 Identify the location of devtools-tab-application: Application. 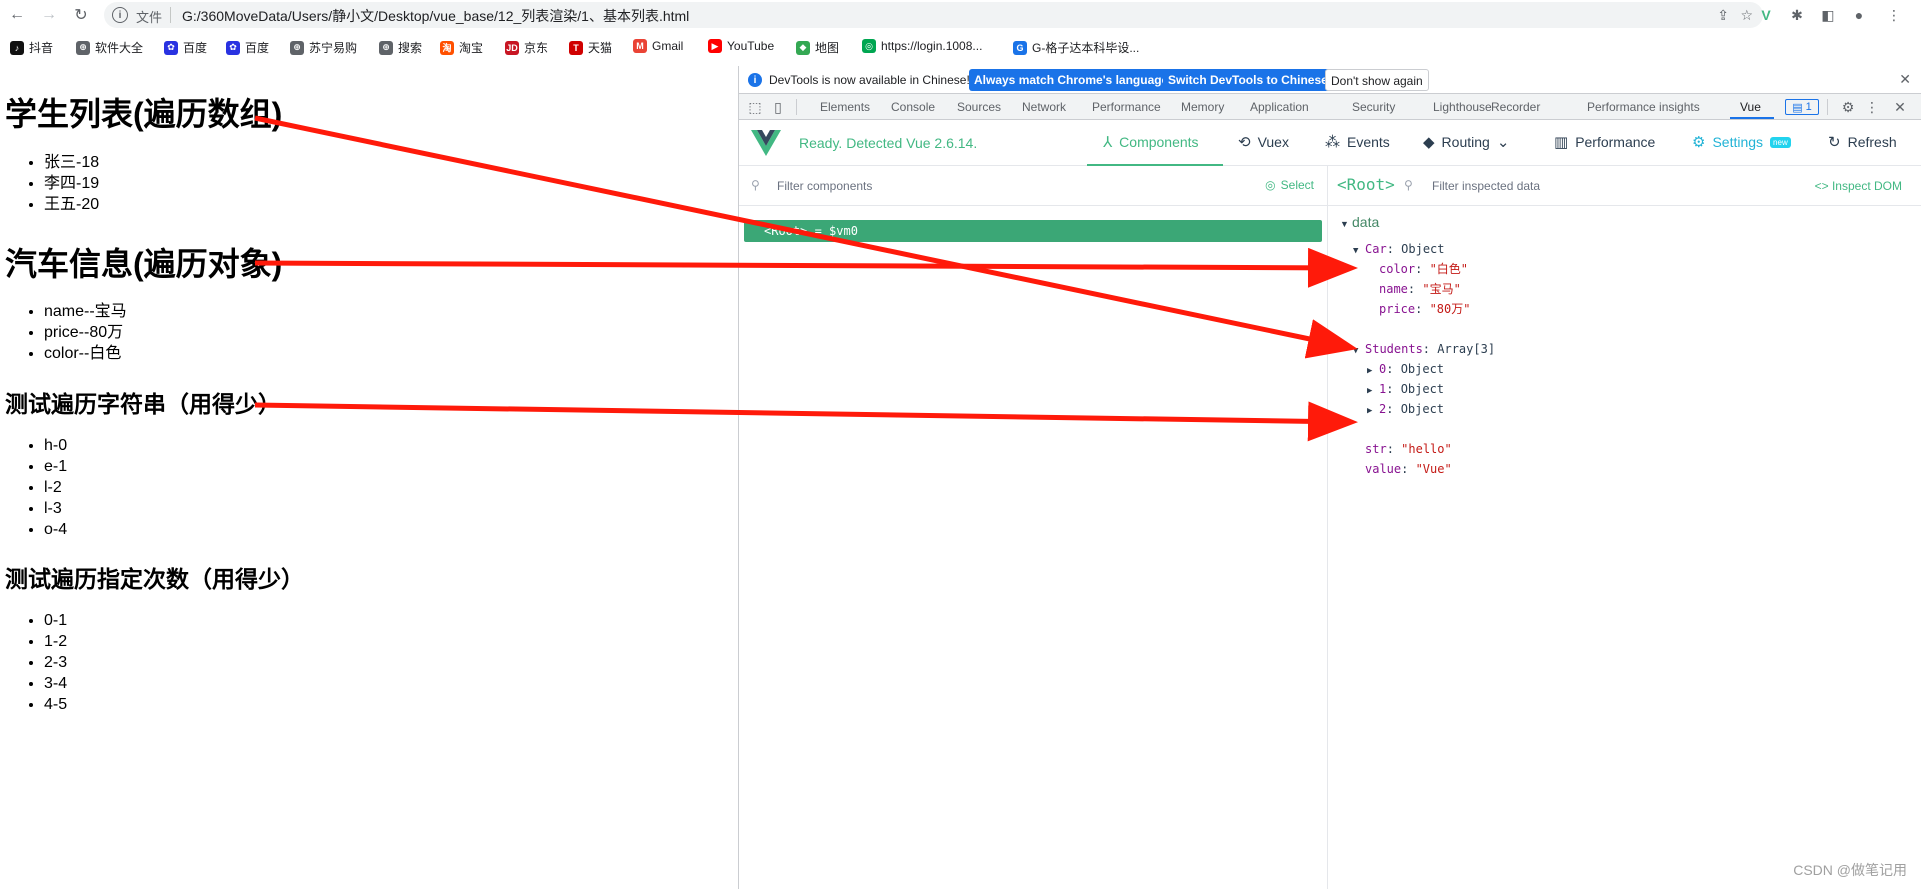
(1279, 107).